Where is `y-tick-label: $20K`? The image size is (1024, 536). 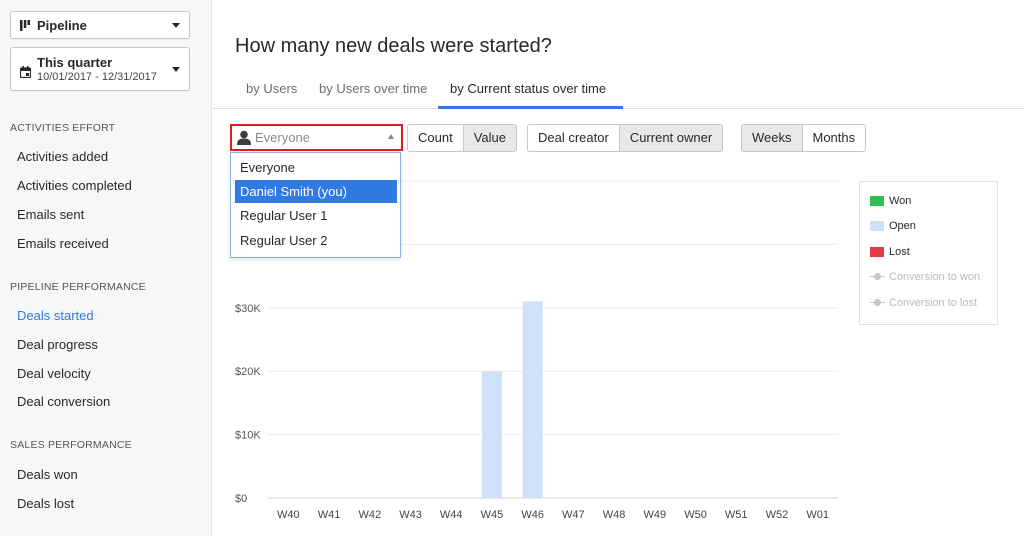
y-tick-label: $20K is located at coordinates (248, 372).